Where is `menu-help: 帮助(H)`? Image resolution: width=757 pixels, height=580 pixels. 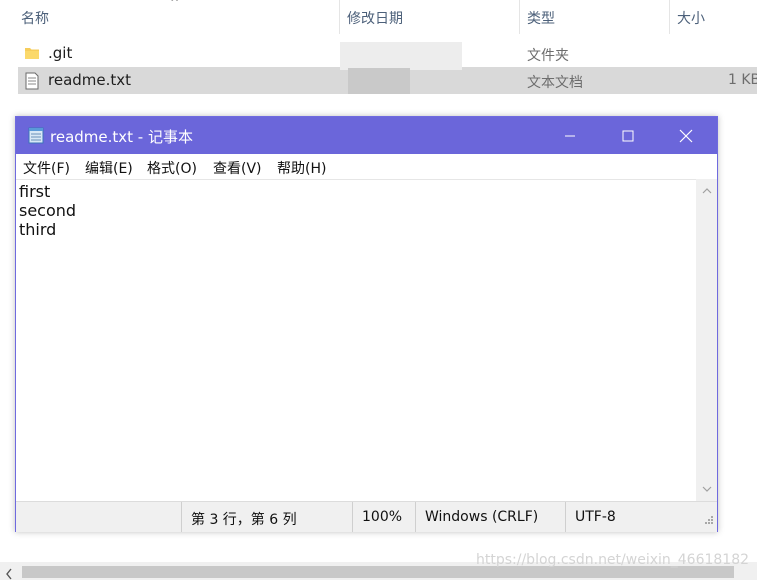
menu-help: 帮助(H) is located at coordinates (301, 168).